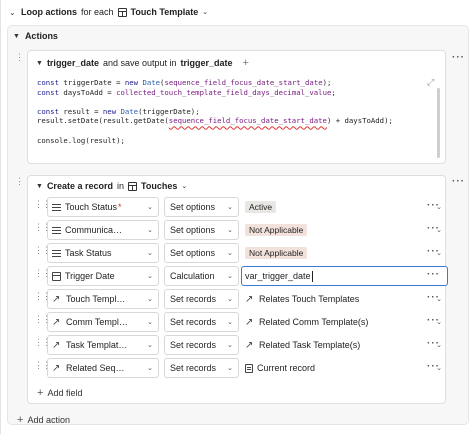  What do you see at coordinates (278, 276) in the screenshot?
I see `calculation-value: var_trigger_date` at bounding box center [278, 276].